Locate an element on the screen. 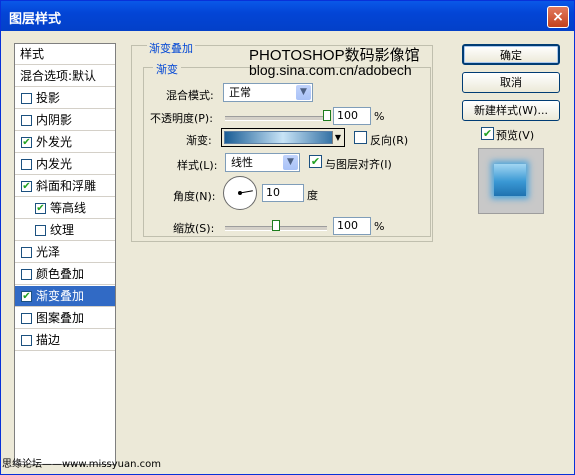 This screenshot has width=575, height=475. style-label: 样式(L): is located at coordinates (197, 165).